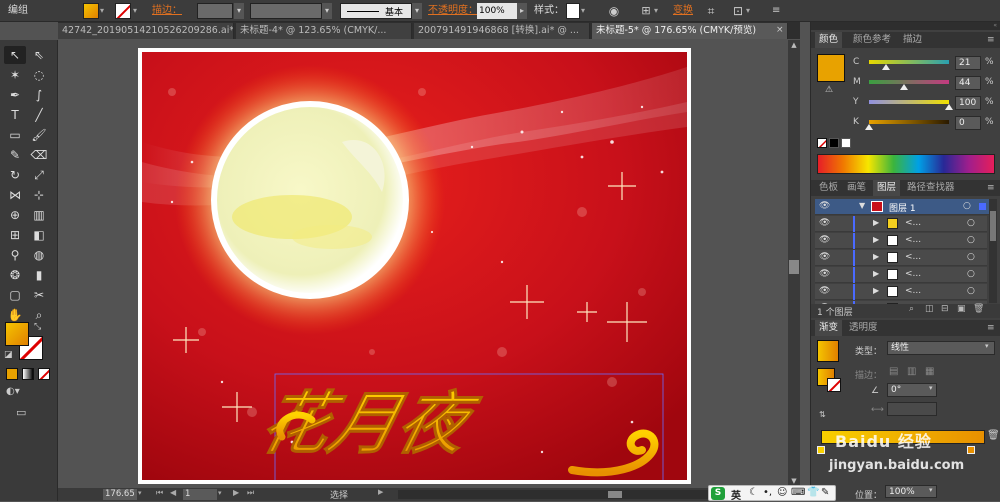 The image size is (1000, 502). Describe the element at coordinates (453, 11) in the screenshot. I see `opacity-label: 不透明度：` at that location.